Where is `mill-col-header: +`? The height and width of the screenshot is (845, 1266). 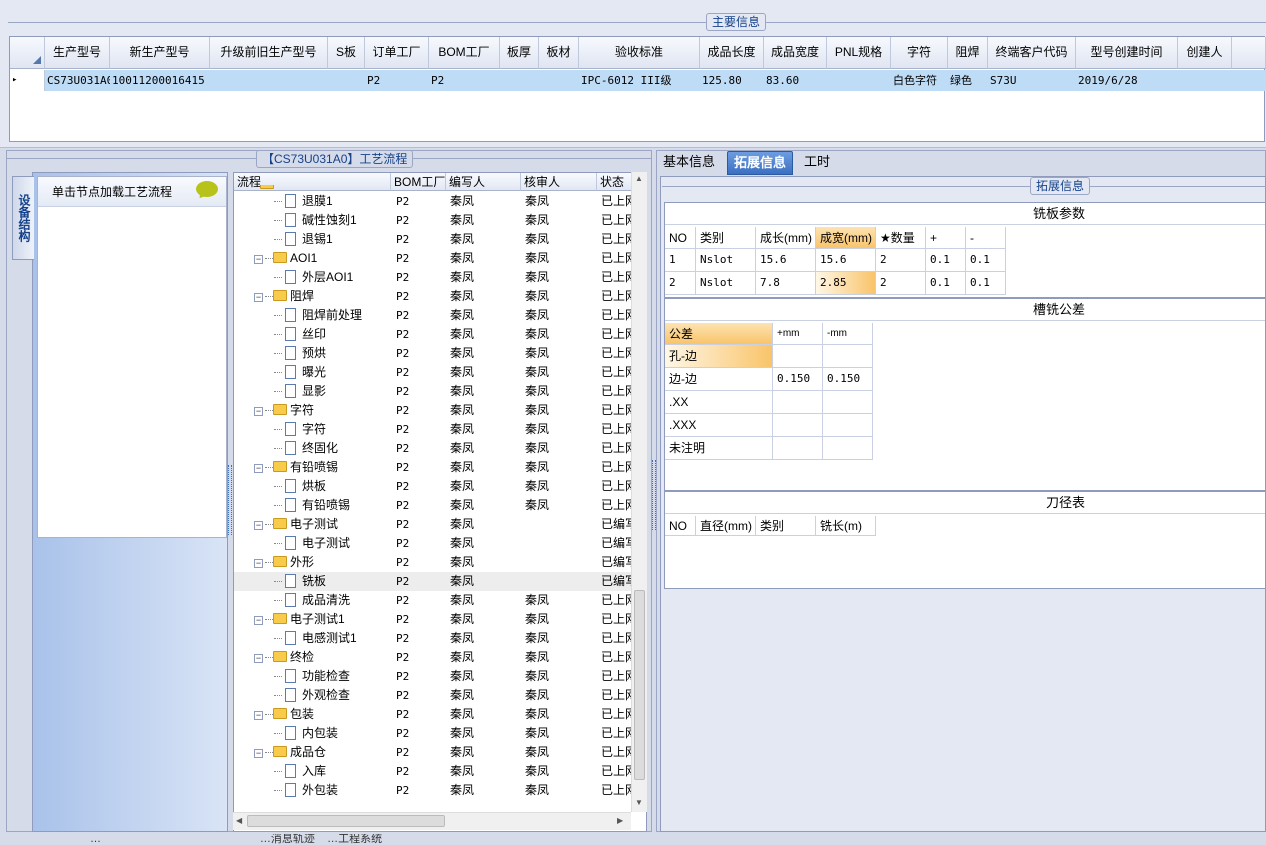
mill-col-header: + is located at coordinates (946, 238).